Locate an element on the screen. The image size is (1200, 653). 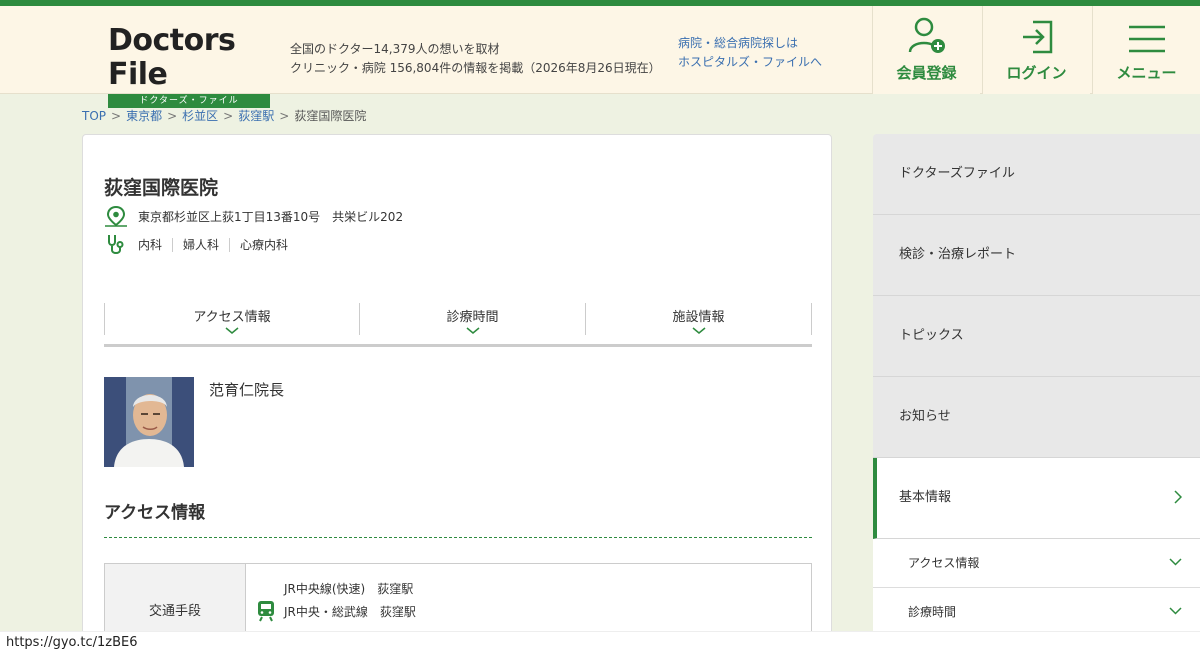
sidebar-item-basic-info: 基本情報 is located at coordinates (1036, 498).